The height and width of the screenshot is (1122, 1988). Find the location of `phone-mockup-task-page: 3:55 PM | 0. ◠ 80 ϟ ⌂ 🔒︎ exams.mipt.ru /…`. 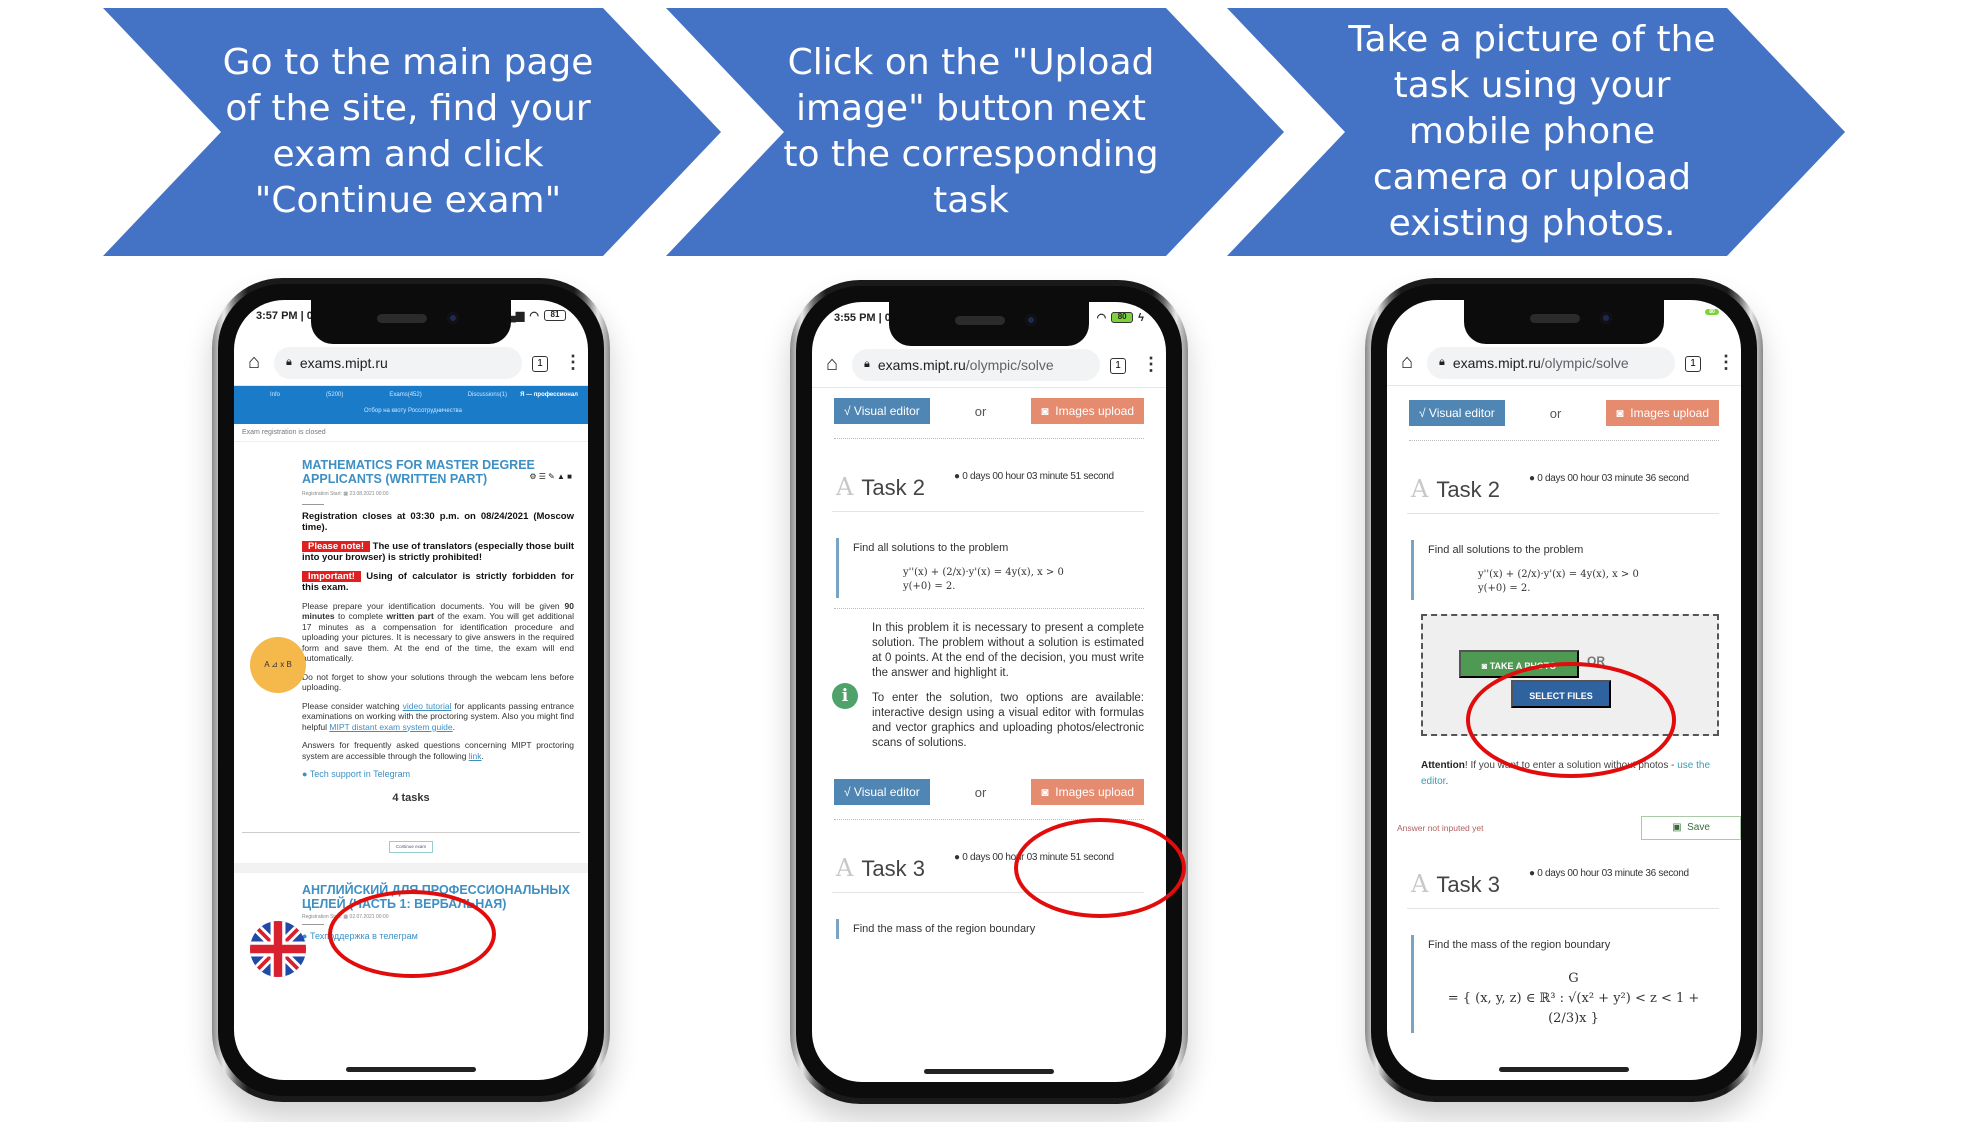

phone-mockup-task-page: 3:55 PM | 0. ◠ 80 ϟ ⌂ 🔒︎ exams.mipt.ru /… is located at coordinates (989, 692).